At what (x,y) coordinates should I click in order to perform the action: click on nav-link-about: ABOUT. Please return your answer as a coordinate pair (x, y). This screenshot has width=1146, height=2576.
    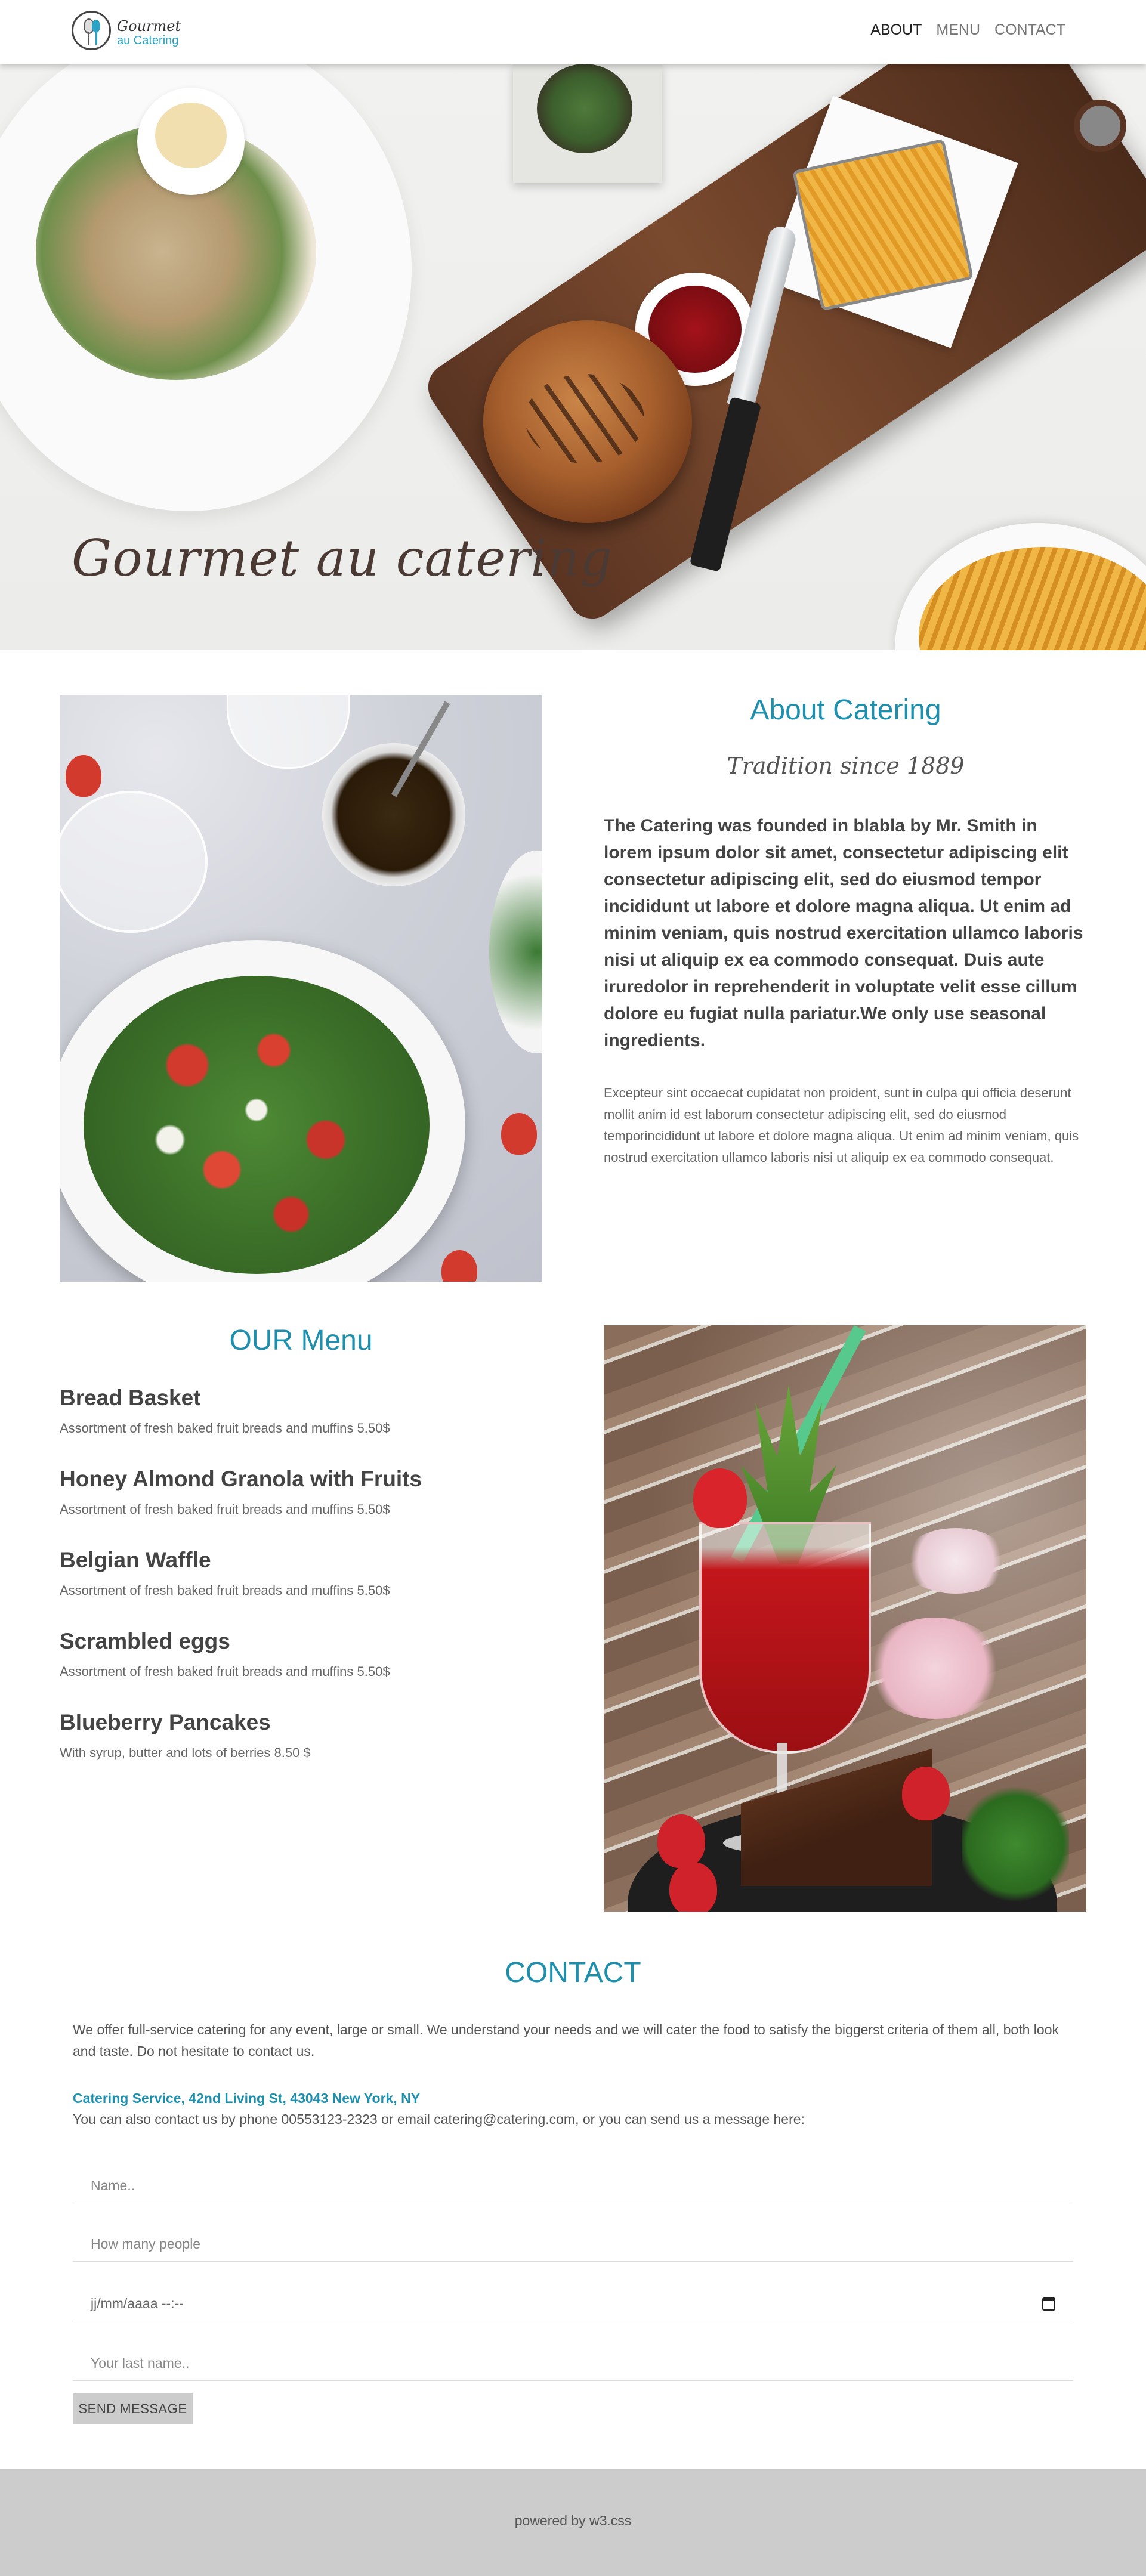
    Looking at the image, I should click on (896, 30).